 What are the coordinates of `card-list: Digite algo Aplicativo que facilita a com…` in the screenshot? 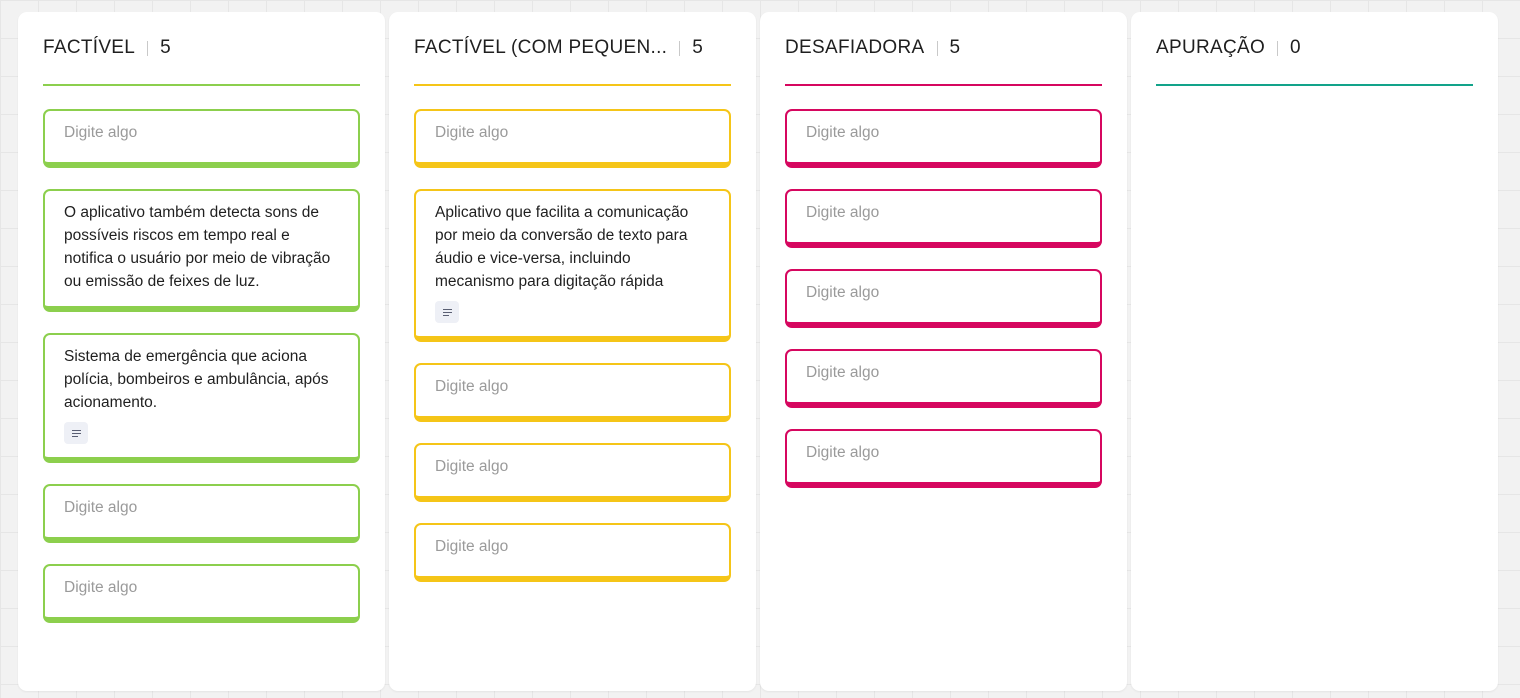 It's located at (572, 356).